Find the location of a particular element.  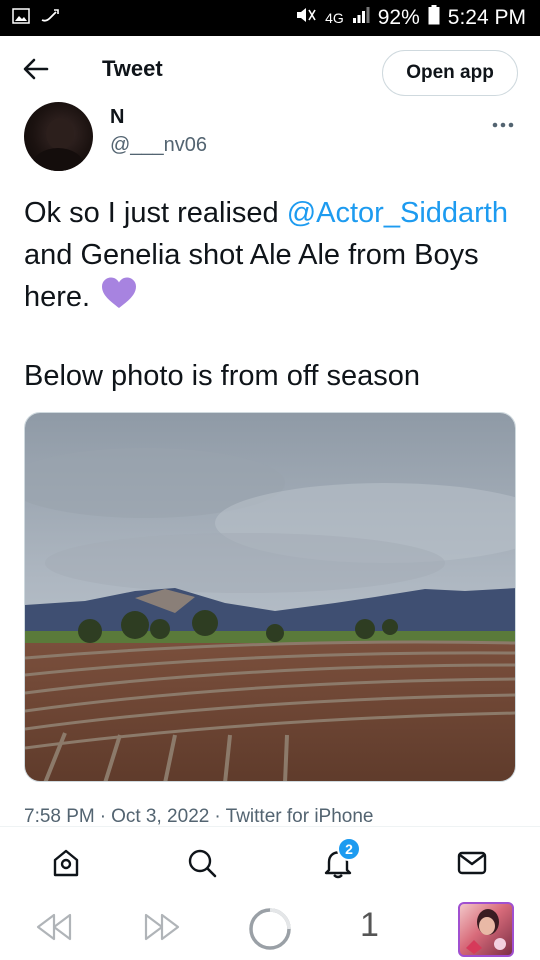

tweet-time: 7:58 PM is located at coordinates (59, 816).